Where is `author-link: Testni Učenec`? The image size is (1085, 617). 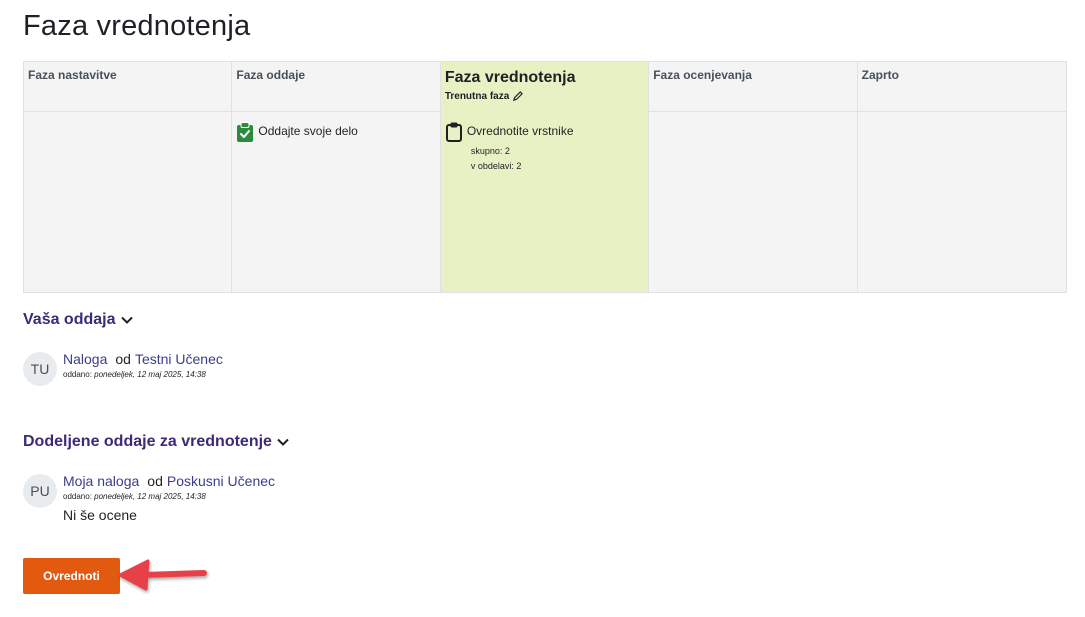
author-link: Testni Učenec is located at coordinates (179, 359).